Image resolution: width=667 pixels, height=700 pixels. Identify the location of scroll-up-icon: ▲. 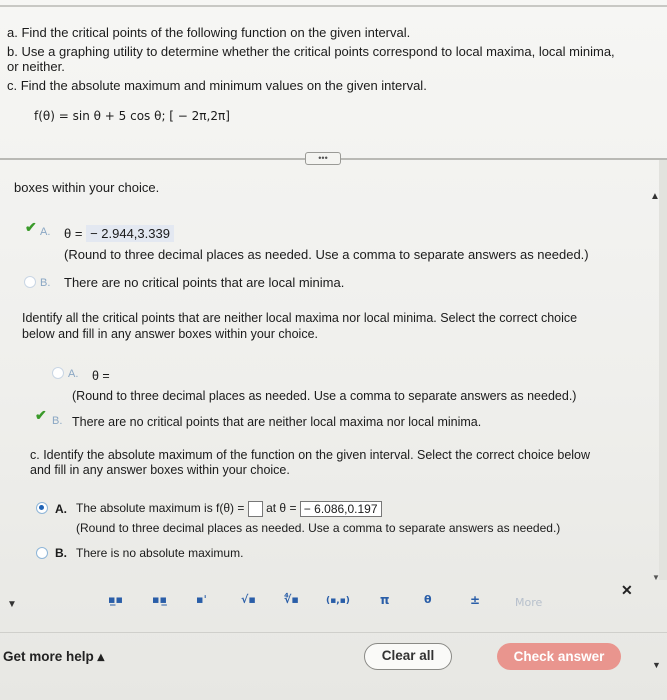
(655, 196).